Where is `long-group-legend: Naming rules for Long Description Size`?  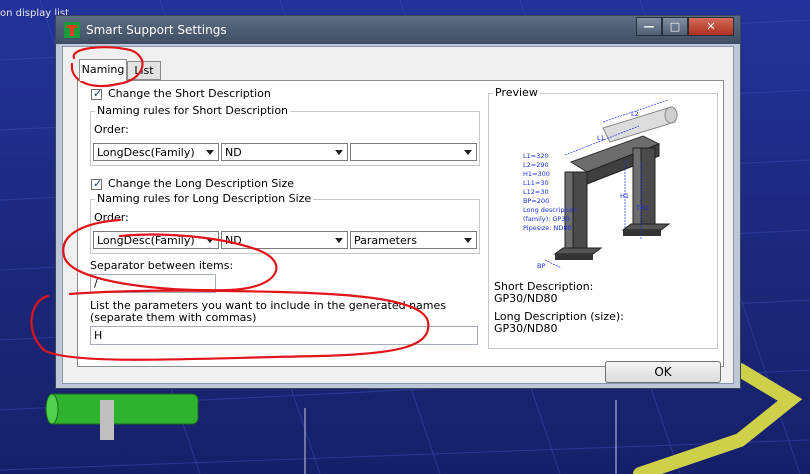
long-group-legend: Naming rules for Long Description Size is located at coordinates (204, 198).